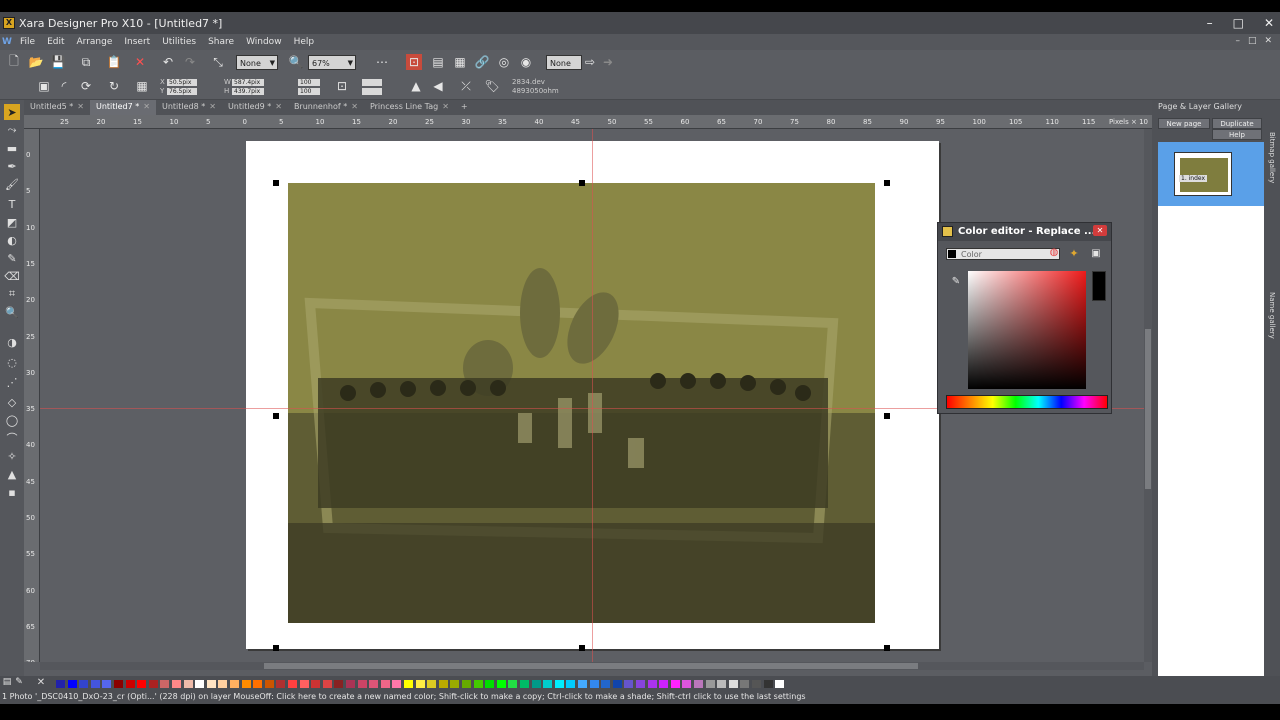  I want to click on shear-field, so click(372, 91).